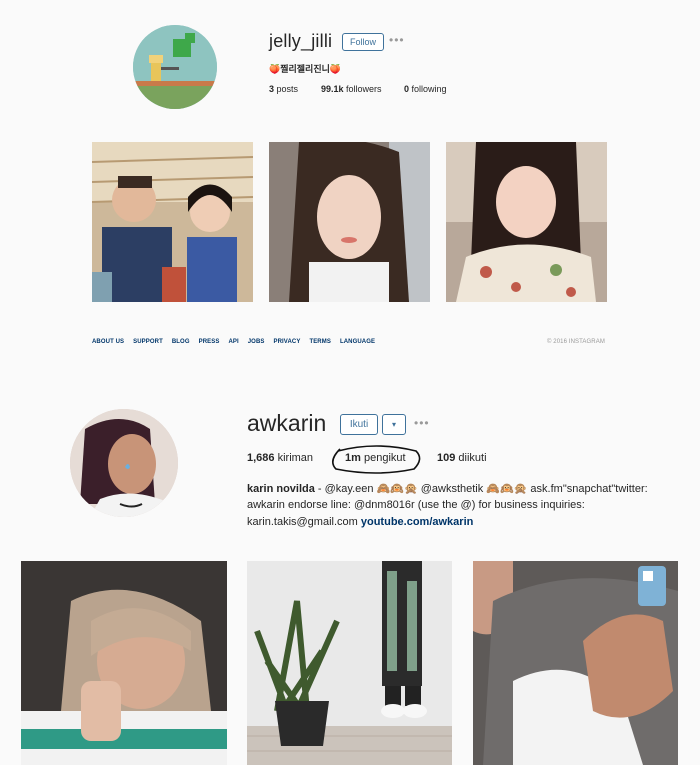  Describe the element at coordinates (261, 458) in the screenshot. I see `posts-count: 1,686` at that location.